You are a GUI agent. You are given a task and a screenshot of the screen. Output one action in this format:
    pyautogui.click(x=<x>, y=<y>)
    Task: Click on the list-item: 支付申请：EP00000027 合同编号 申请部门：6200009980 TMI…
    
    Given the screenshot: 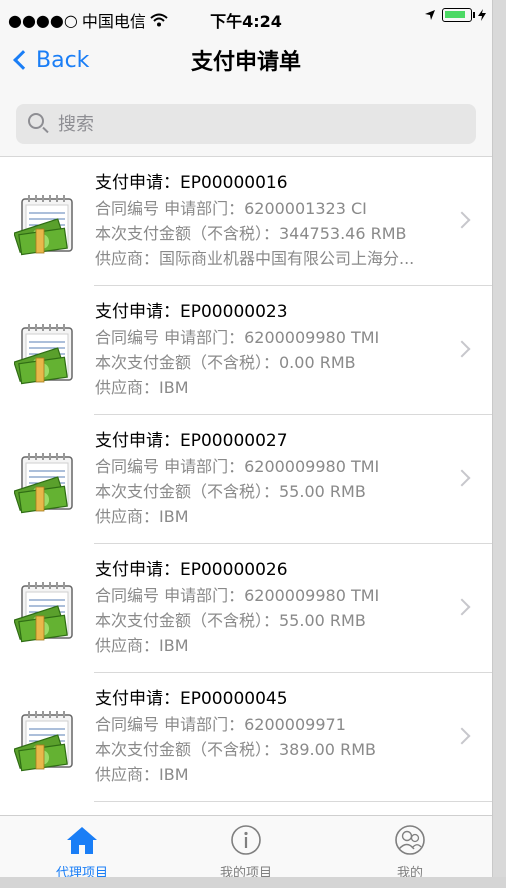 What is the action you would take?
    pyautogui.click(x=246, y=479)
    